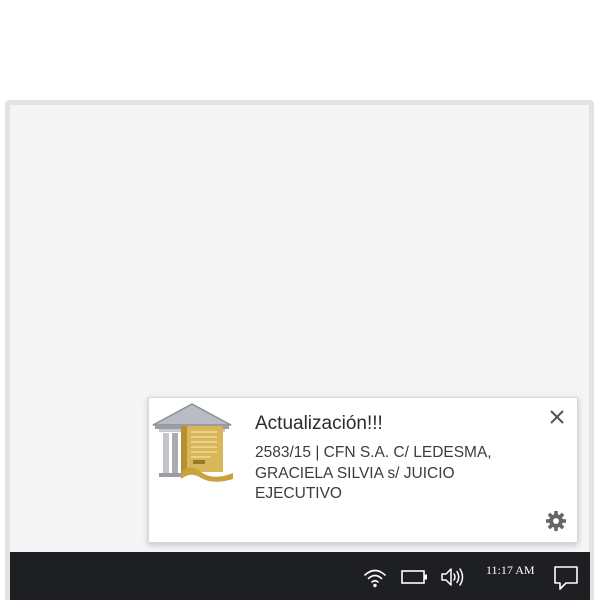 The width and height of the screenshot is (600, 600). I want to click on battery-icon, so click(415, 577).